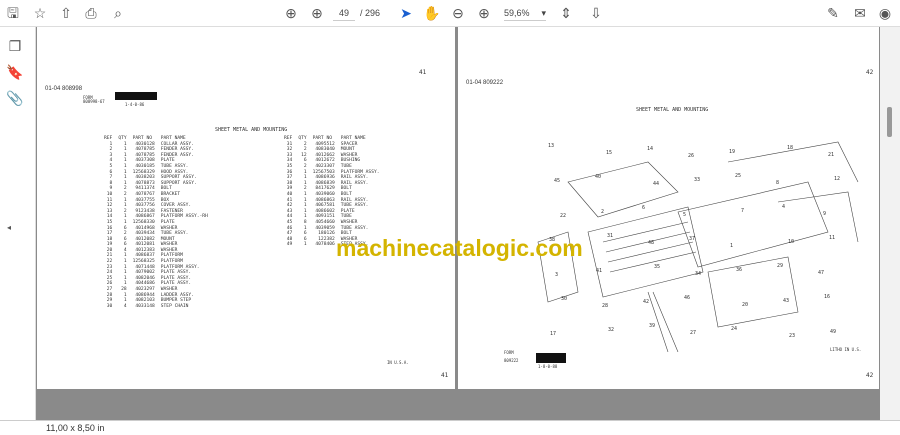 This screenshot has height=435, width=900. What do you see at coordinates (837, 179) in the screenshot?
I see `callout-label: 12` at bounding box center [837, 179].